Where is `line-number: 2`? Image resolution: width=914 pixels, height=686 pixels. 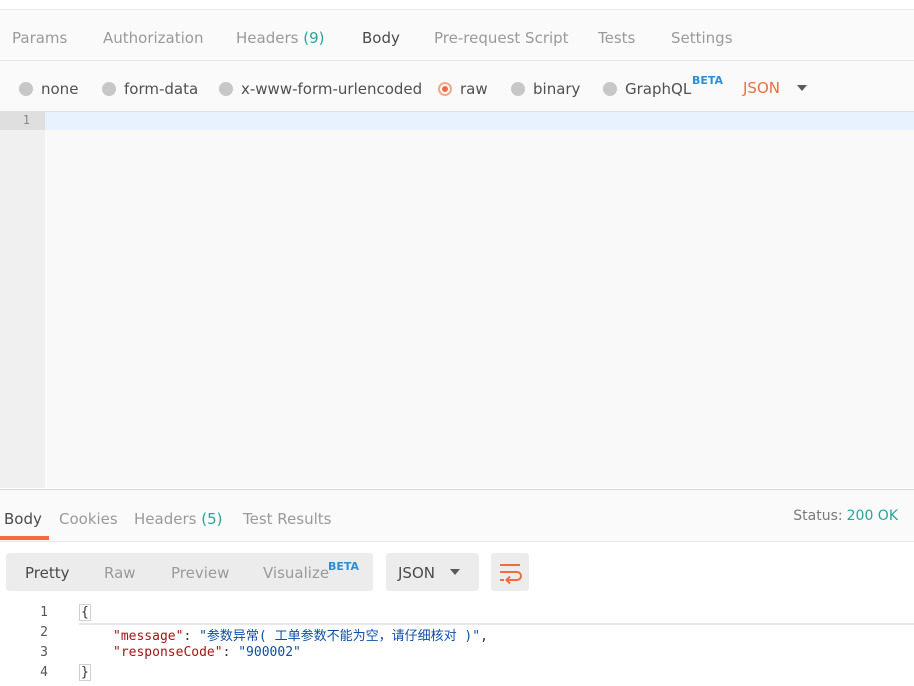
line-number: 2 is located at coordinates (44, 632).